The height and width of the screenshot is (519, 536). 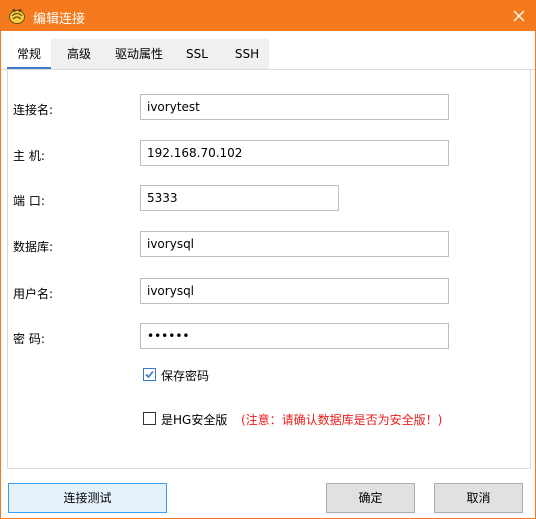 I want to click on test-connection-button: 连接测试, so click(x=87, y=498).